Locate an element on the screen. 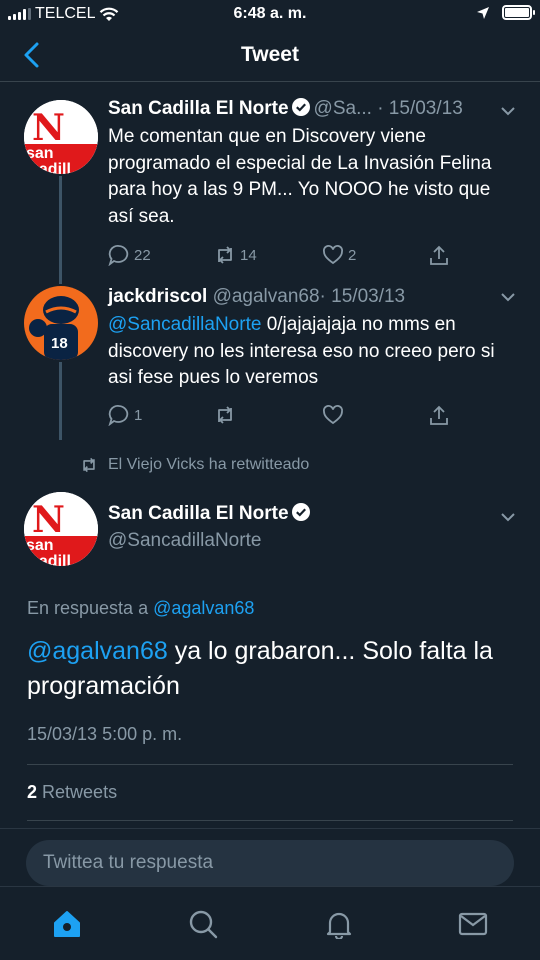 The height and width of the screenshot is (960, 540). mention-link: @SancadillaNorte is located at coordinates (184, 324).